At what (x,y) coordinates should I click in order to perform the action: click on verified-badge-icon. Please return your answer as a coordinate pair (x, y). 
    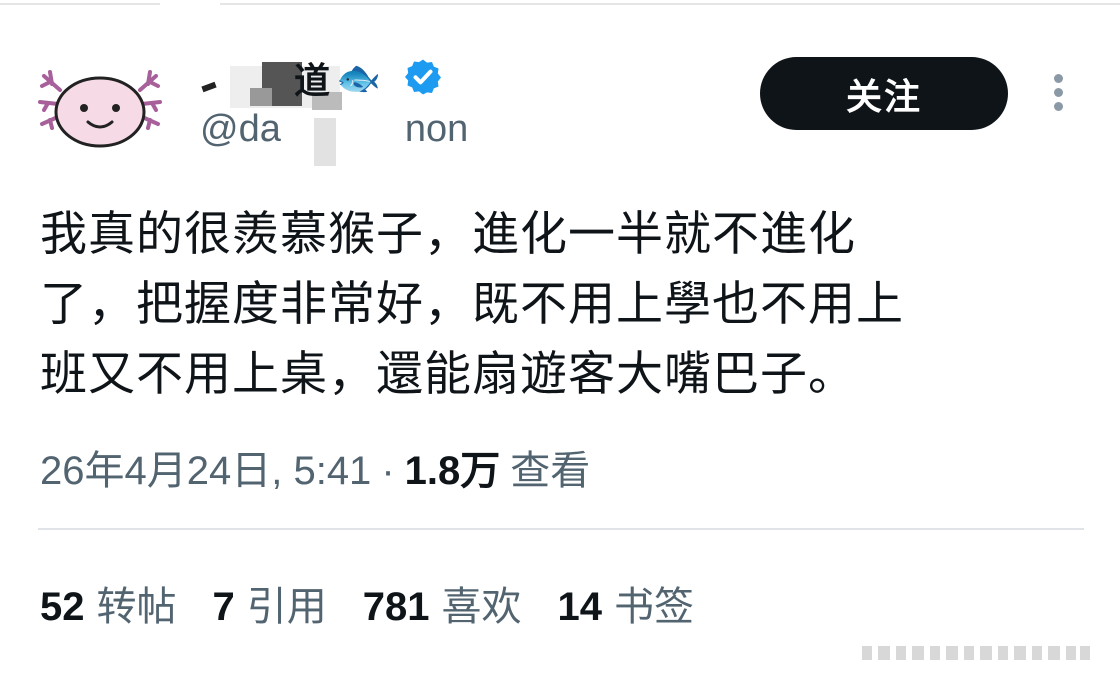
    Looking at the image, I should click on (423, 77).